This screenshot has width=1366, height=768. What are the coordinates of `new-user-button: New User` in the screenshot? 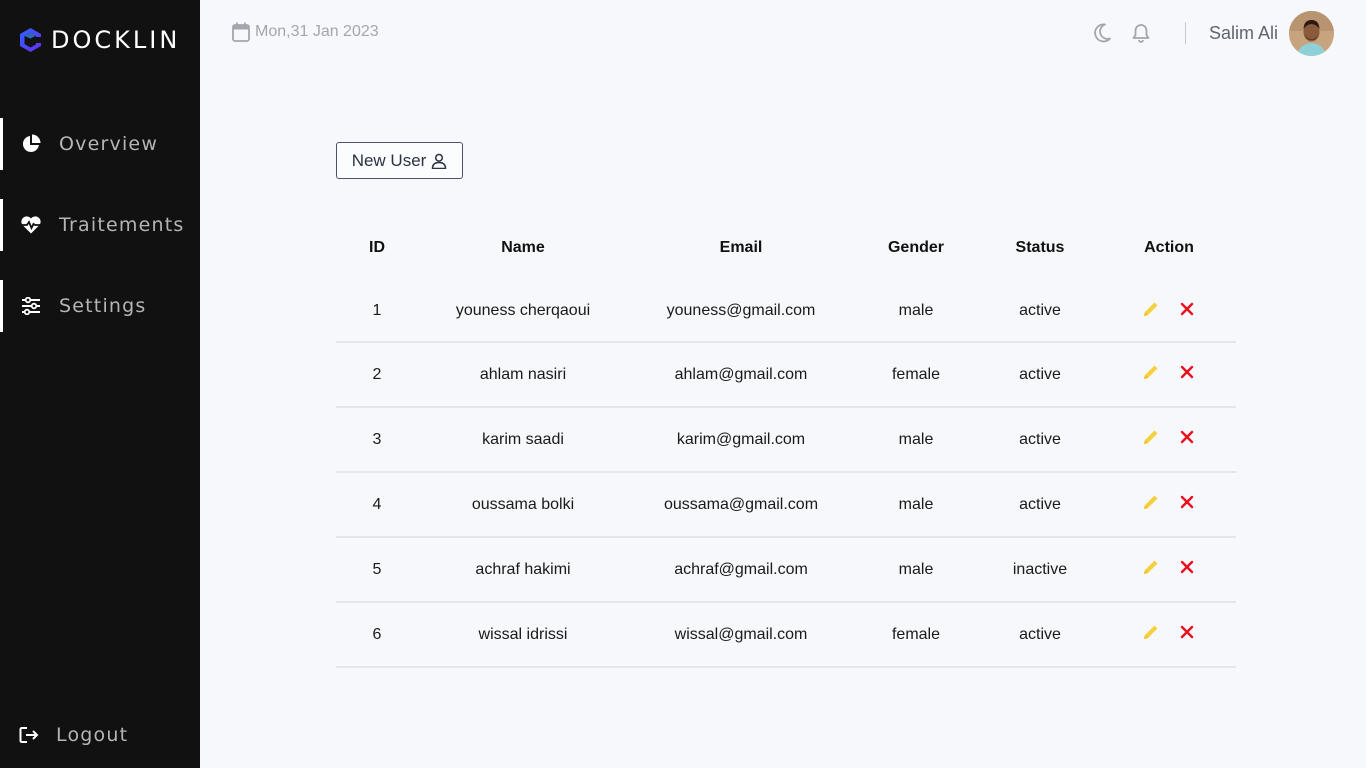 It's located at (399, 160).